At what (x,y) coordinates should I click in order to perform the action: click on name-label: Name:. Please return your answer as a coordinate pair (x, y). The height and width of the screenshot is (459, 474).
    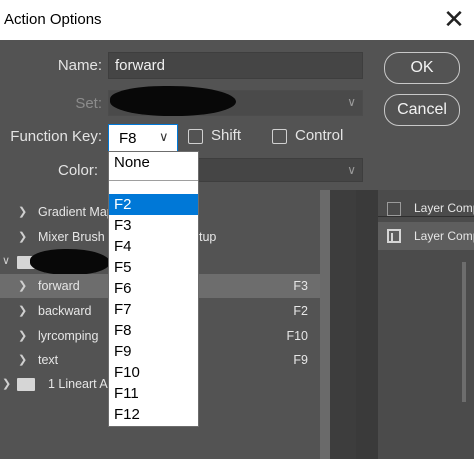
    Looking at the image, I should click on (79, 65).